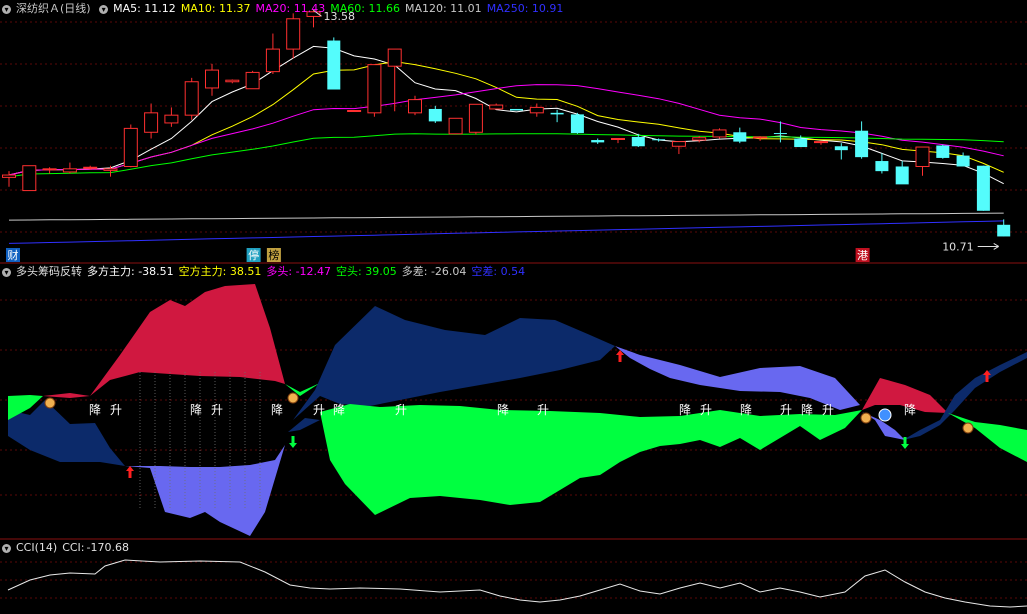 The height and width of the screenshot is (614, 1027). Describe the element at coordinates (434, 271) in the screenshot. I see `indicator-value-4: 多差: -26.04` at that location.